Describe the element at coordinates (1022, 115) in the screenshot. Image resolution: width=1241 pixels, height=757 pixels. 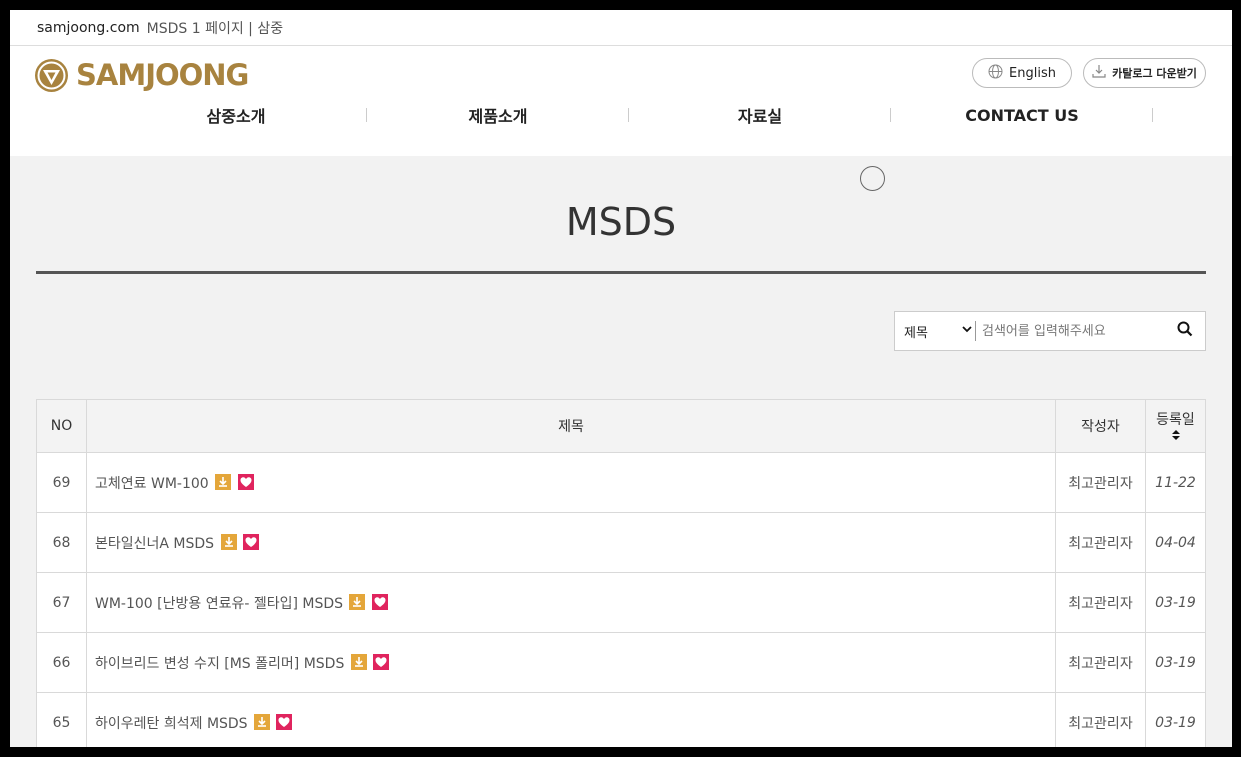
I see `nav-item-contact: CONTACT US` at that location.